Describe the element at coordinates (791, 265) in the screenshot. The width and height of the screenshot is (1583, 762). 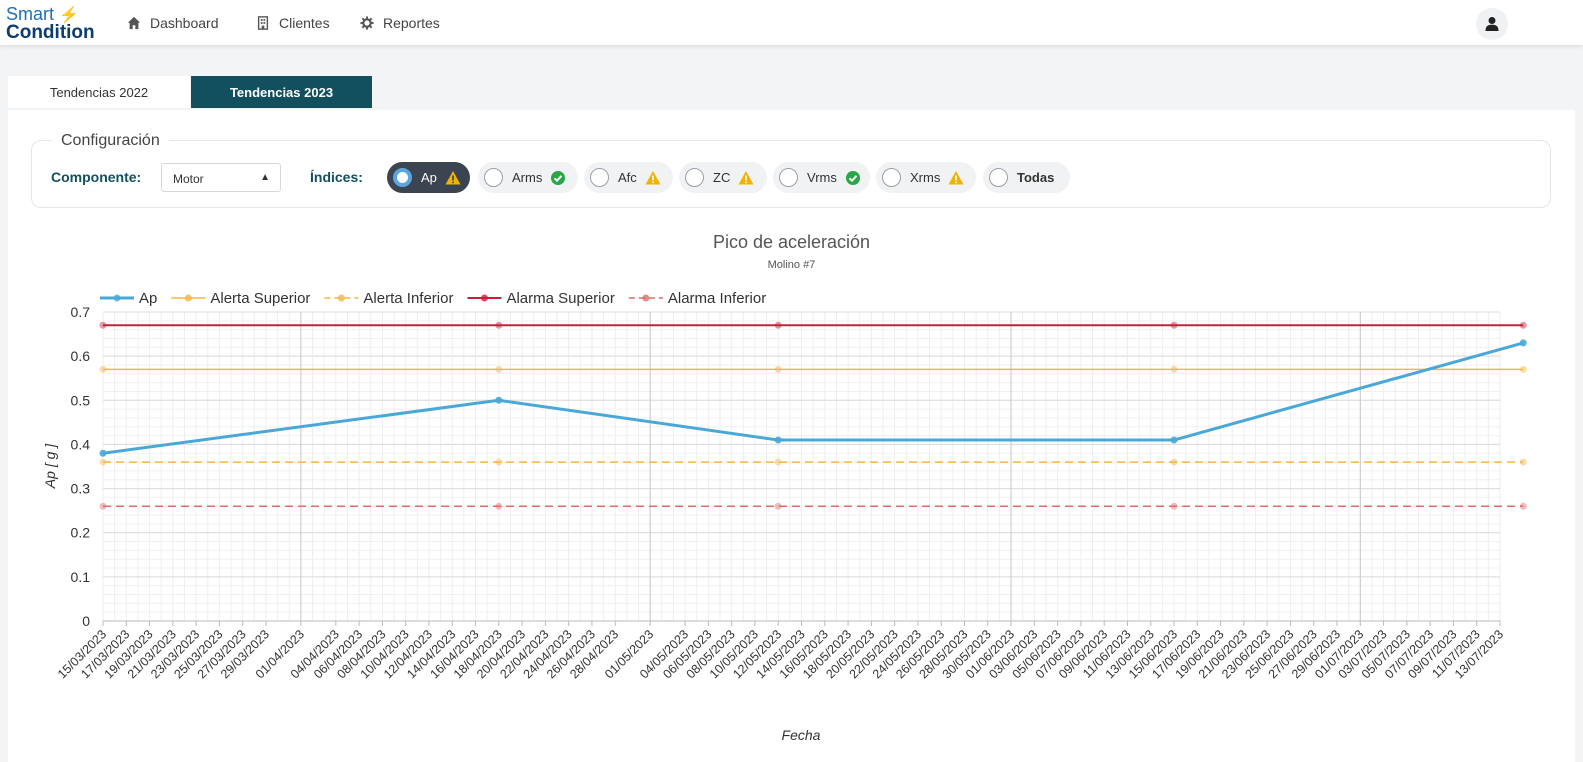
I see `chart-subtitle: Molino #7` at that location.